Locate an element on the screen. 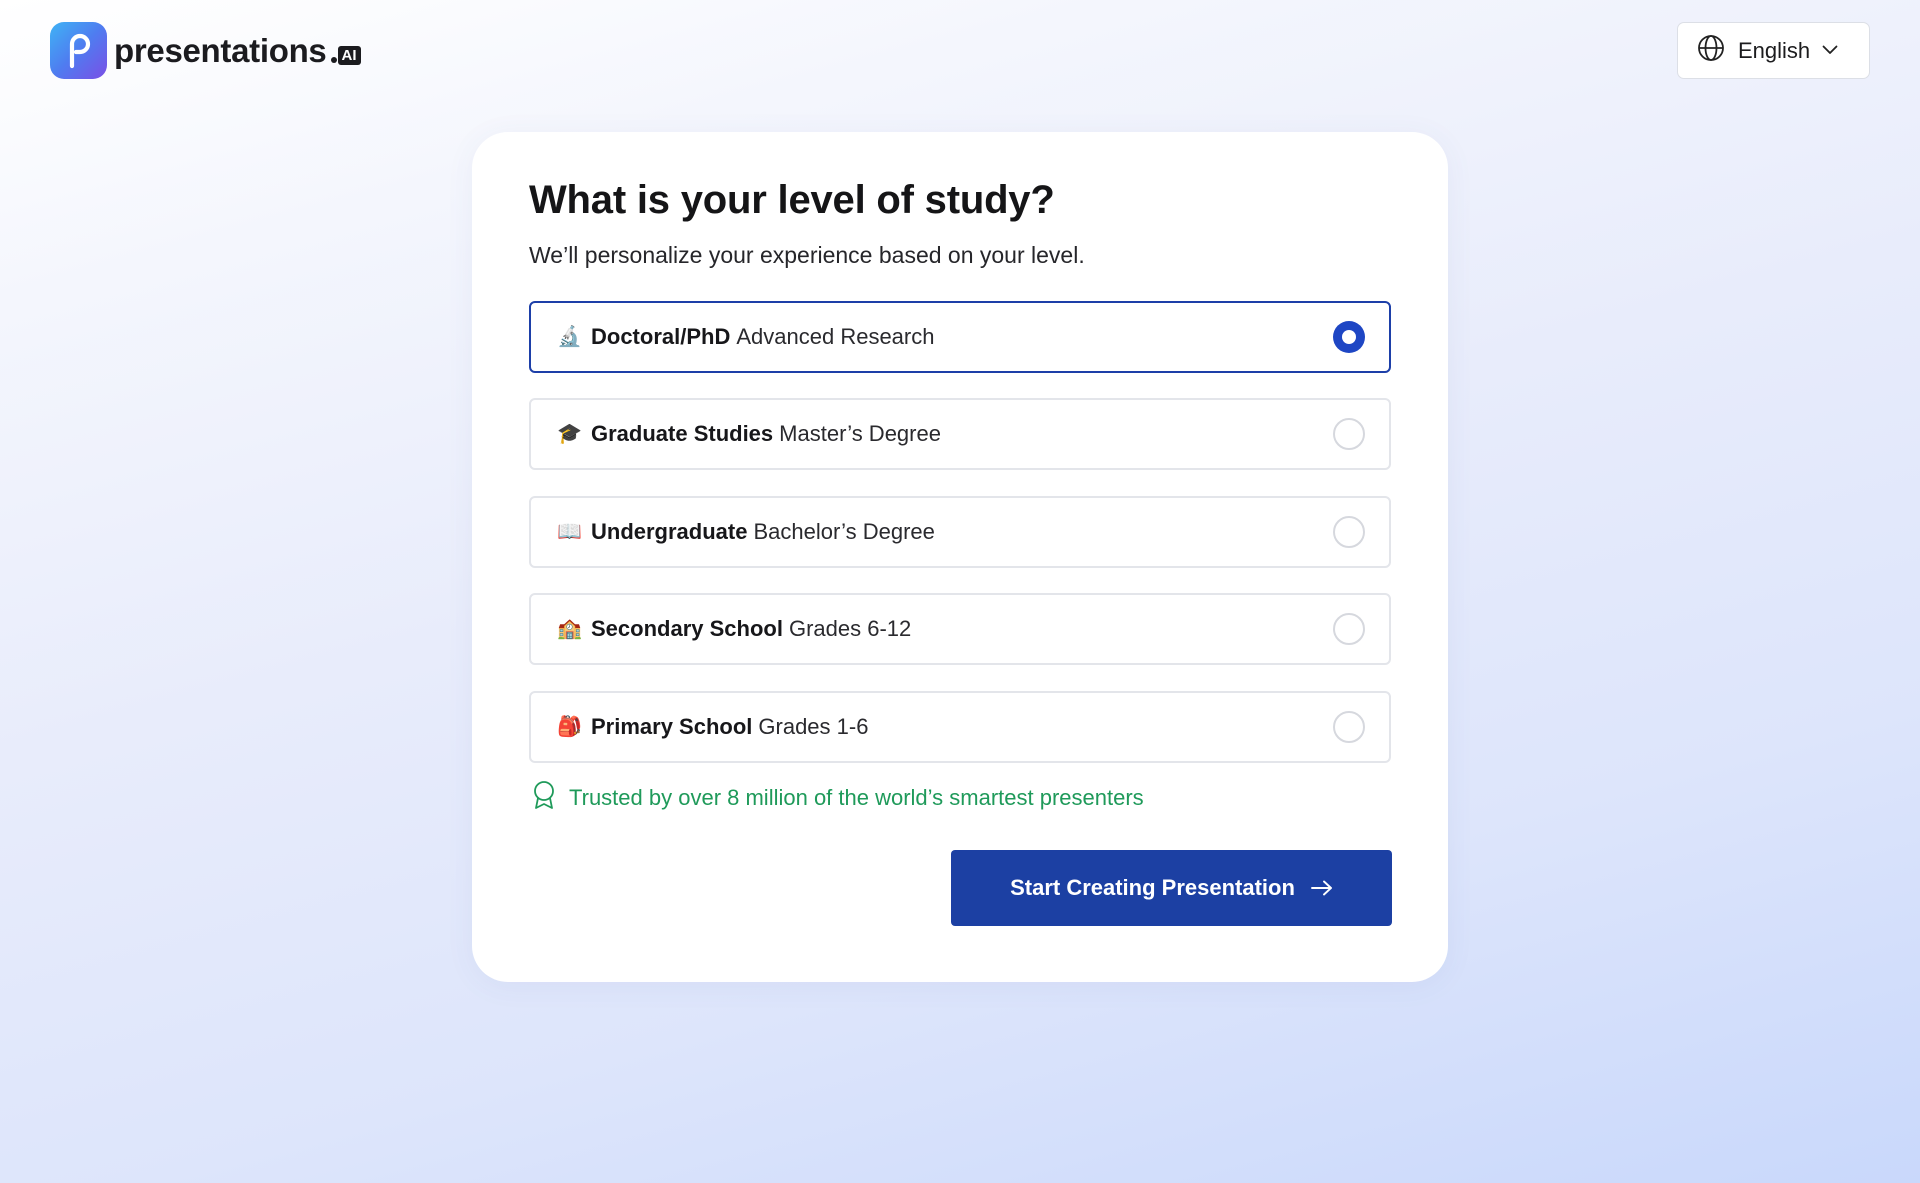 This screenshot has height=1183, width=1920. brand-ai-badge: AI is located at coordinates (345, 55).